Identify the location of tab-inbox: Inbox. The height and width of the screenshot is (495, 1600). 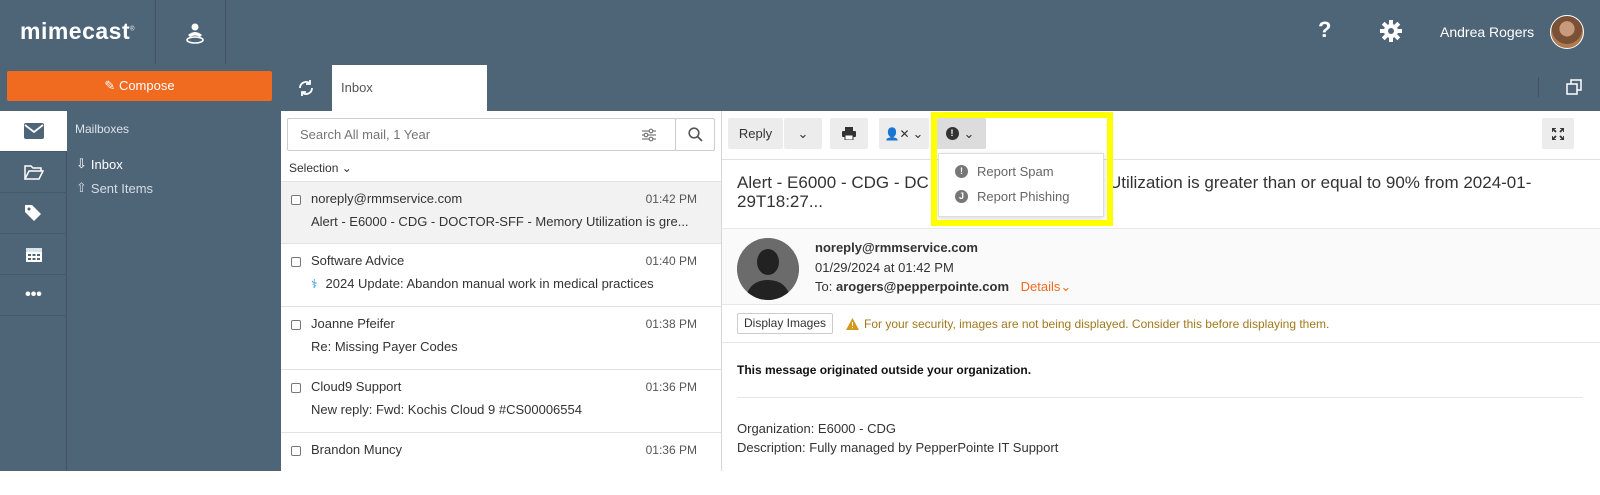
(409, 88).